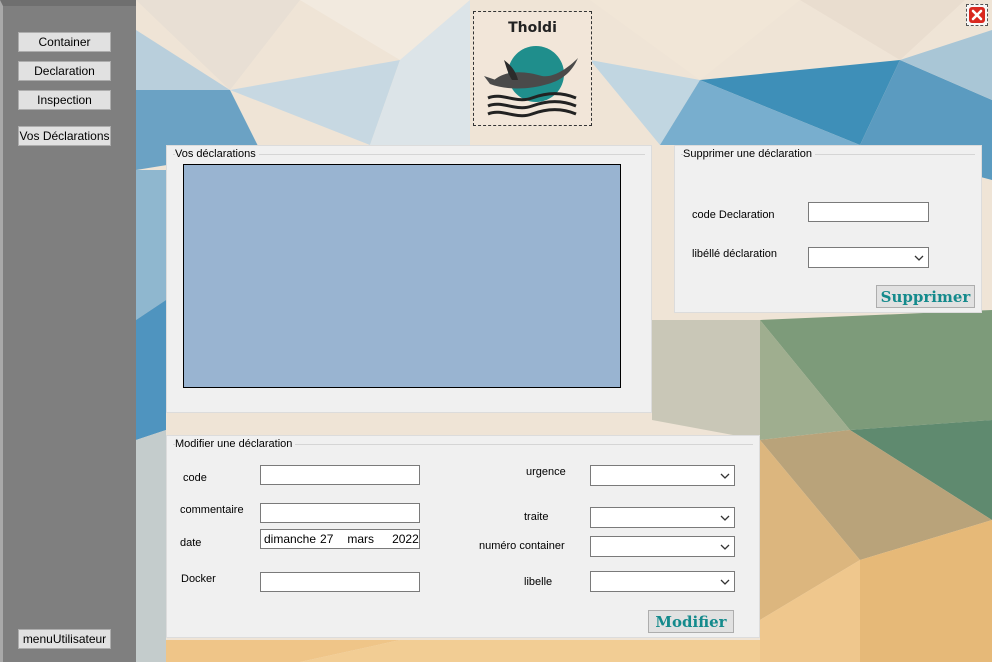  What do you see at coordinates (290, 539) in the screenshot?
I see `date-day-name: dimanche` at bounding box center [290, 539].